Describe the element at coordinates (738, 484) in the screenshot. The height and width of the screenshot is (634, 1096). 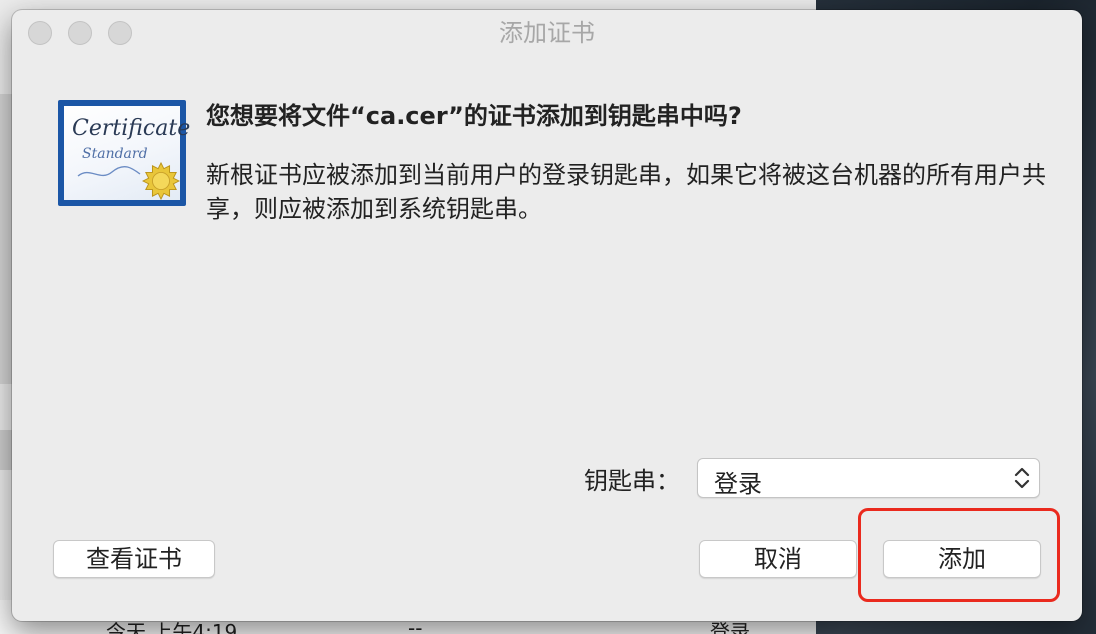
I see `keychain-select-value: 登录` at that location.